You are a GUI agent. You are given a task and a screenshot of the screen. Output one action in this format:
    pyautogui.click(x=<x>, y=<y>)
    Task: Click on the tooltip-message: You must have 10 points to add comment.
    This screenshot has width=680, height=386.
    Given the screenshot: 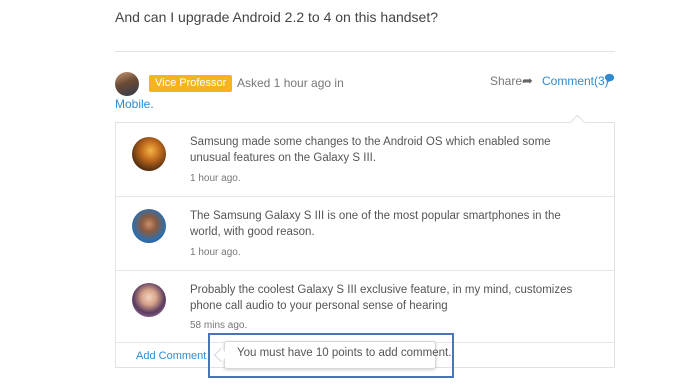 What is the action you would take?
    pyautogui.click(x=344, y=353)
    